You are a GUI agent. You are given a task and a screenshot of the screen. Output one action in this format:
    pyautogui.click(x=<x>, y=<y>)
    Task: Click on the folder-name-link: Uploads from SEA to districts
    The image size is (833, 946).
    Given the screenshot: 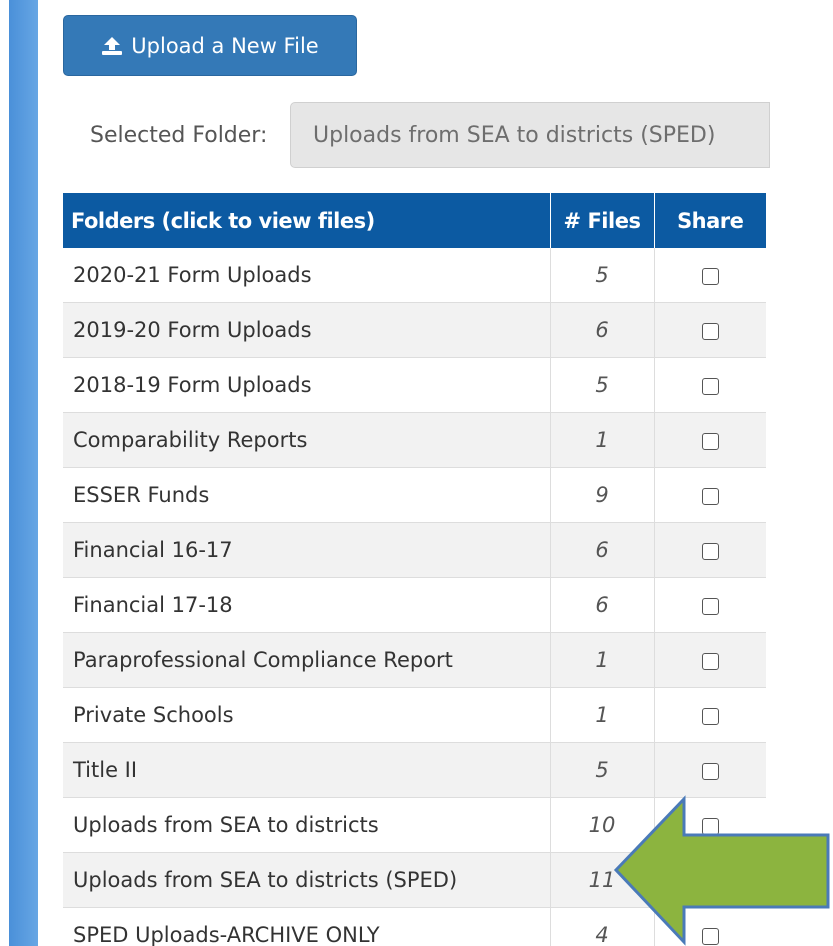 What is the action you would take?
    pyautogui.click(x=307, y=825)
    